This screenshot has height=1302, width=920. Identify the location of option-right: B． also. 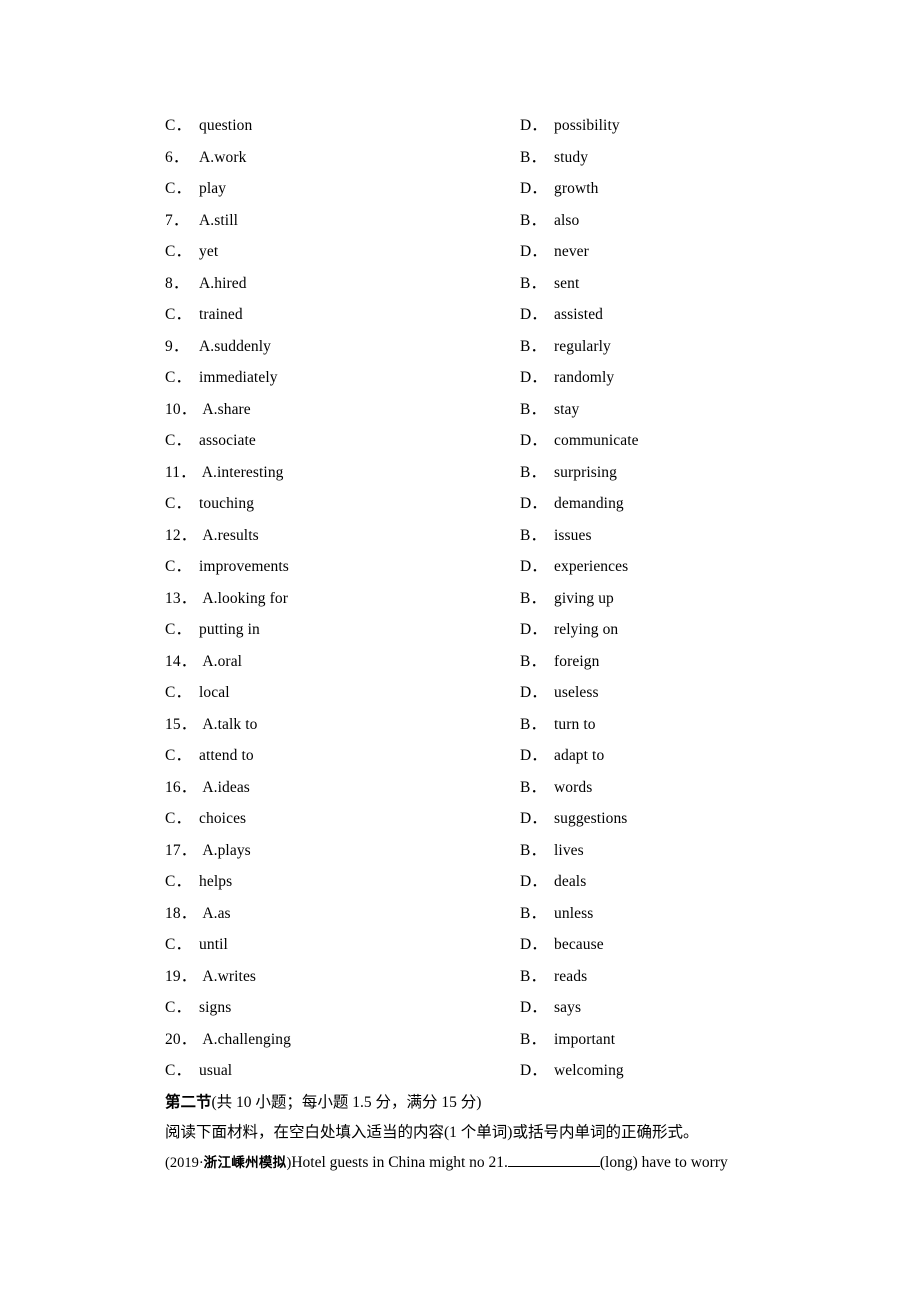
(549, 221).